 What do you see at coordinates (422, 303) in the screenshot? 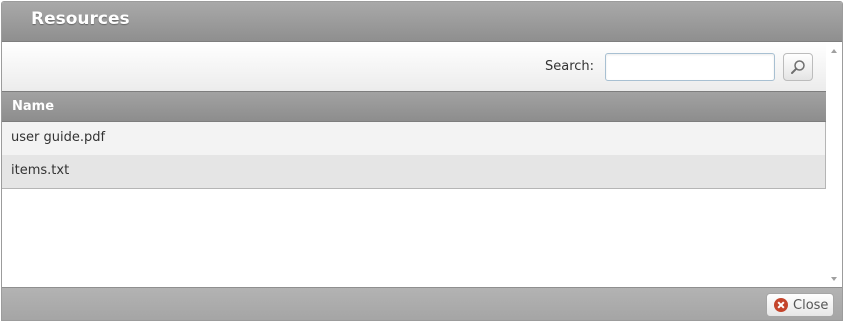
I see `dialog-footer: Close` at bounding box center [422, 303].